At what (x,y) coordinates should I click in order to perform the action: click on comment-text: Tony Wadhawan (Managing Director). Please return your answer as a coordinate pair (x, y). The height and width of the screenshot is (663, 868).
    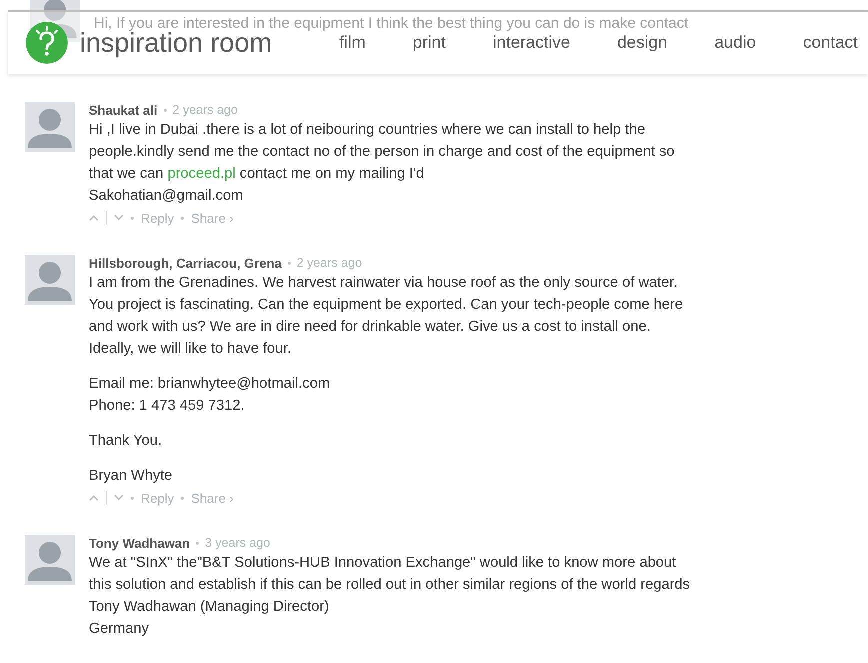
    Looking at the image, I should click on (209, 607).